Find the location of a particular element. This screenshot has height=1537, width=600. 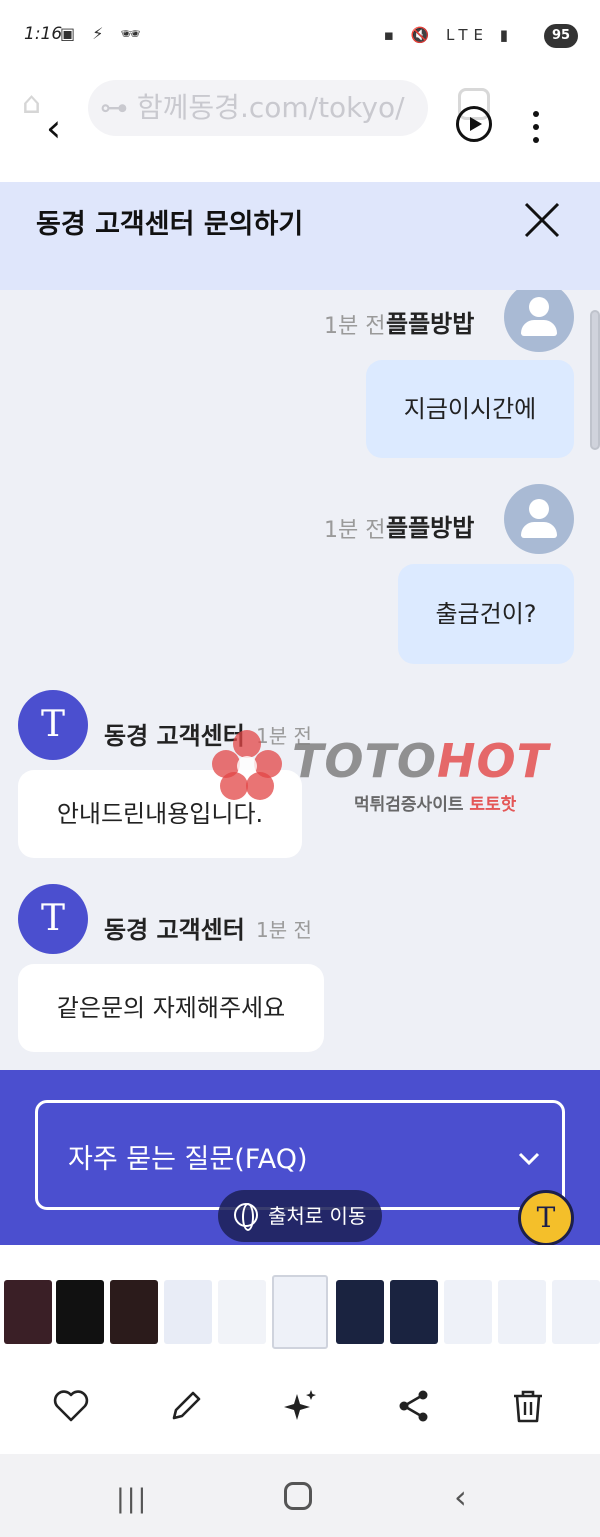

support-message-bubble: 같은문의 자제해주세요 is located at coordinates (171, 1008).